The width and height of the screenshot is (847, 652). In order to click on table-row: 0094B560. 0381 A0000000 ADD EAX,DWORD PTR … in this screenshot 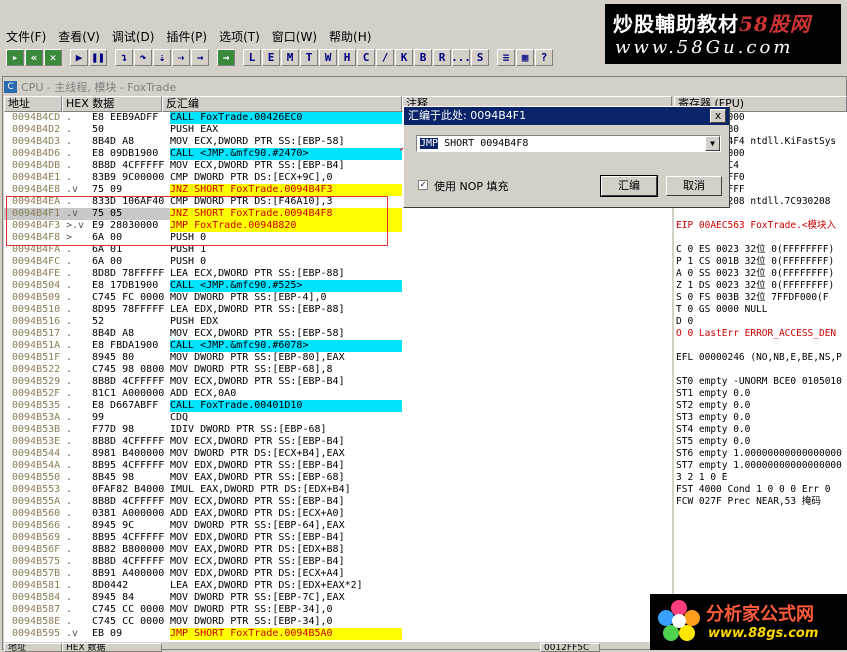, I will do `click(203, 514)`.